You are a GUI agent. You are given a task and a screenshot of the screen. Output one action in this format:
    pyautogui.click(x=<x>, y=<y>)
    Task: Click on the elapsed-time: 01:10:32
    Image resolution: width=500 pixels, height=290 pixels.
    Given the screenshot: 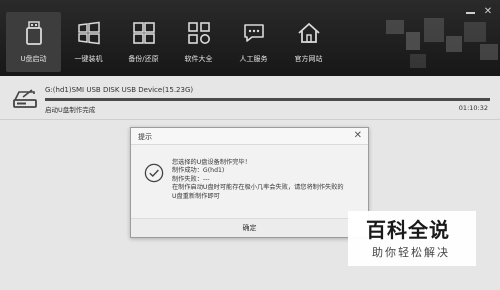 What is the action you would take?
    pyautogui.click(x=473, y=108)
    